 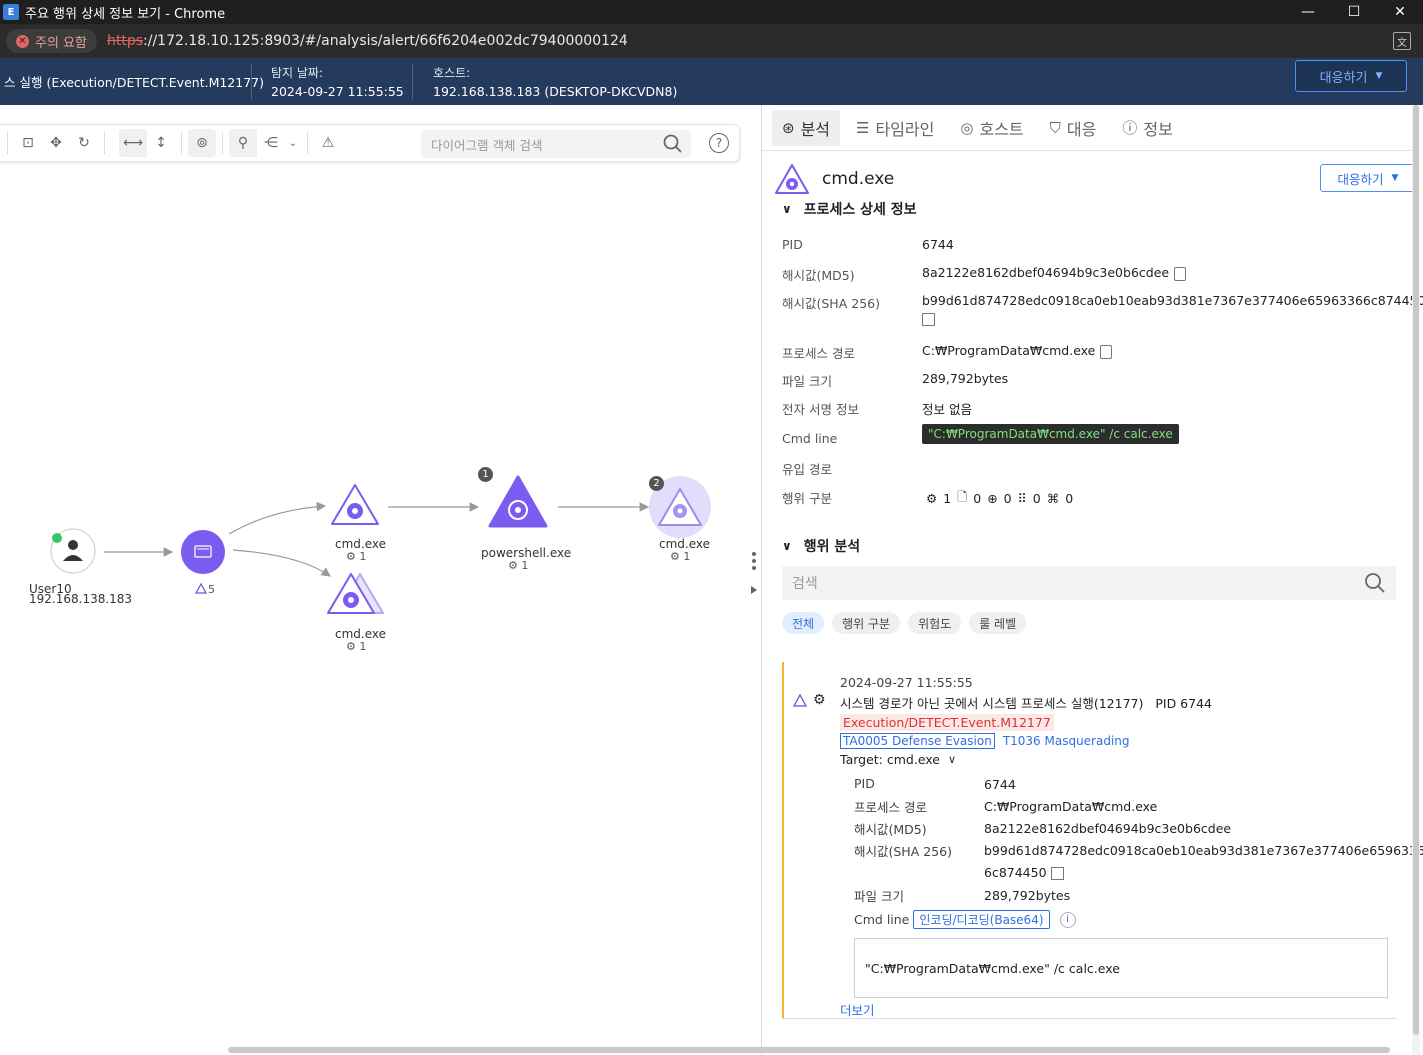 What do you see at coordinates (1055, 127) in the screenshot?
I see `shield-icon: ⛉` at bounding box center [1055, 127].